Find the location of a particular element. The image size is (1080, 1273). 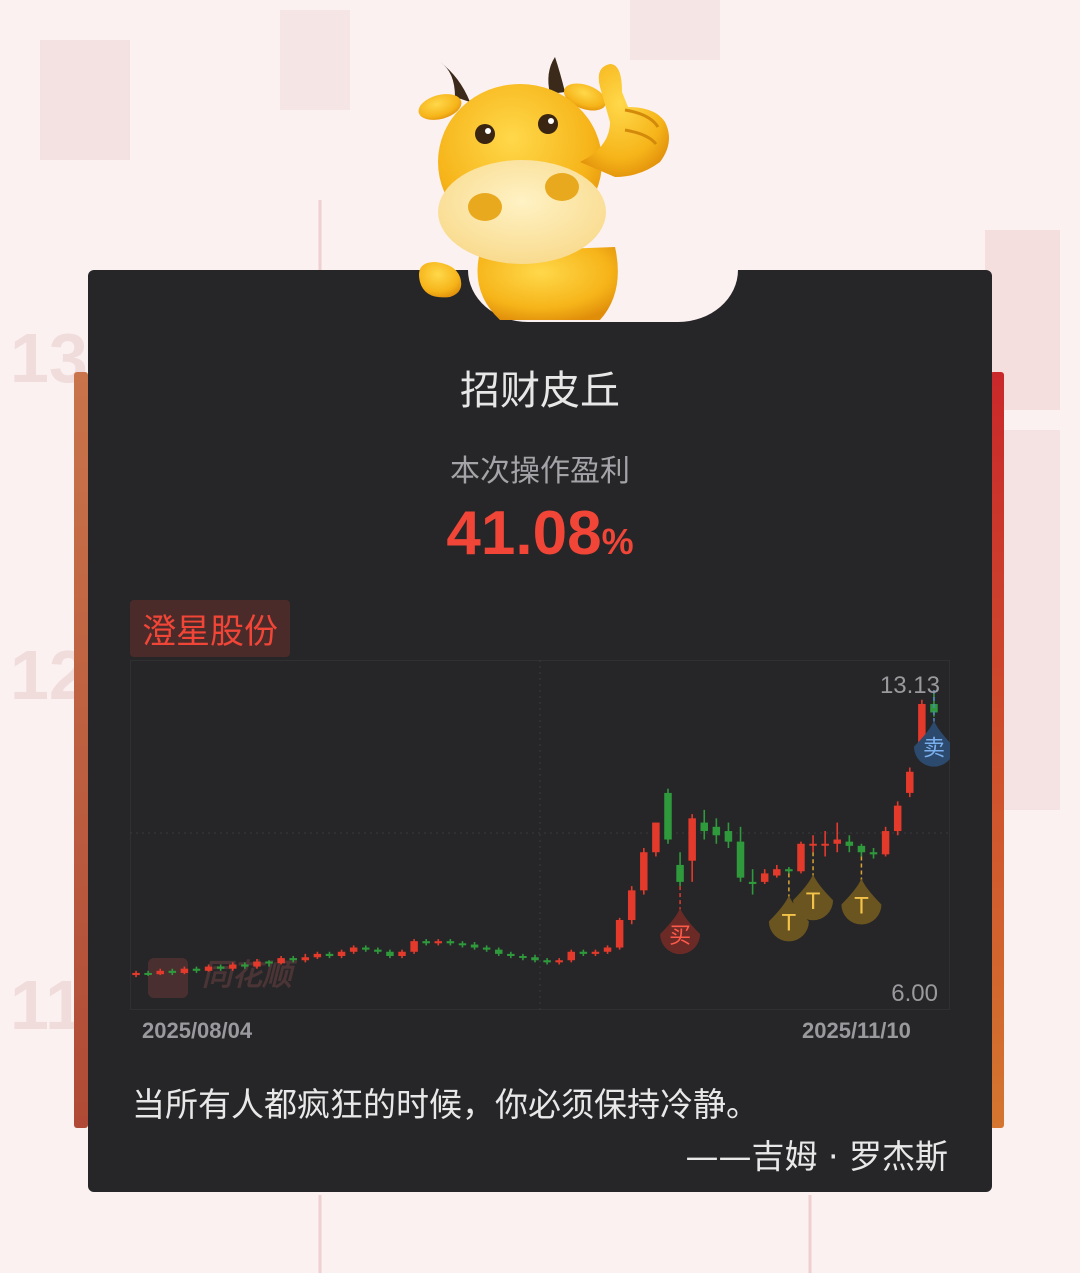

quote-author: ——吉姆 · 罗杰斯 is located at coordinates (816, 1156).